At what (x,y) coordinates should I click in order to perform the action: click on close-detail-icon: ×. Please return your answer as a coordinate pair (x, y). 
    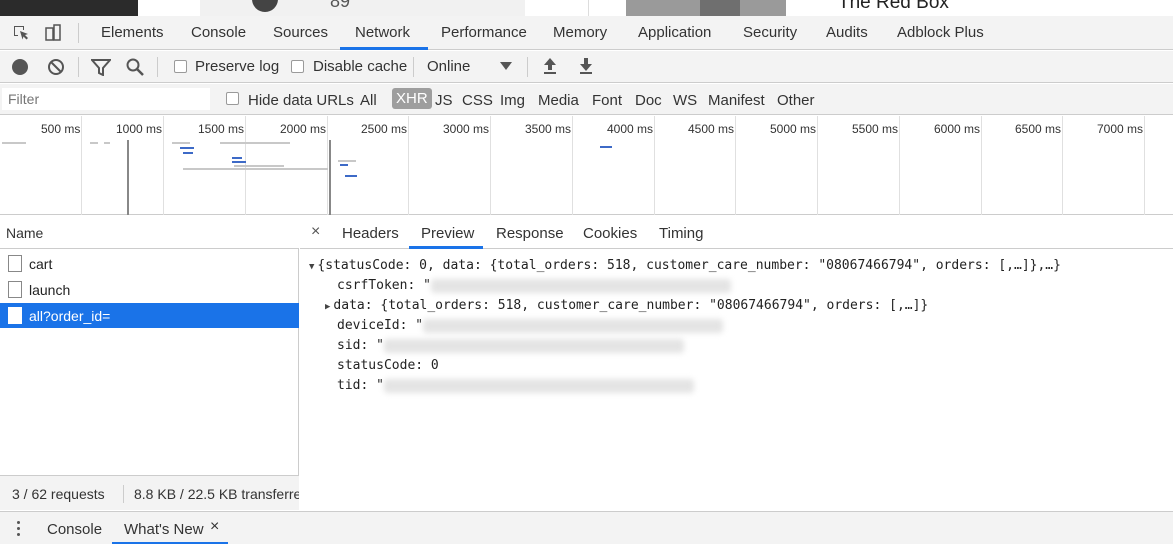
    Looking at the image, I should click on (315, 232).